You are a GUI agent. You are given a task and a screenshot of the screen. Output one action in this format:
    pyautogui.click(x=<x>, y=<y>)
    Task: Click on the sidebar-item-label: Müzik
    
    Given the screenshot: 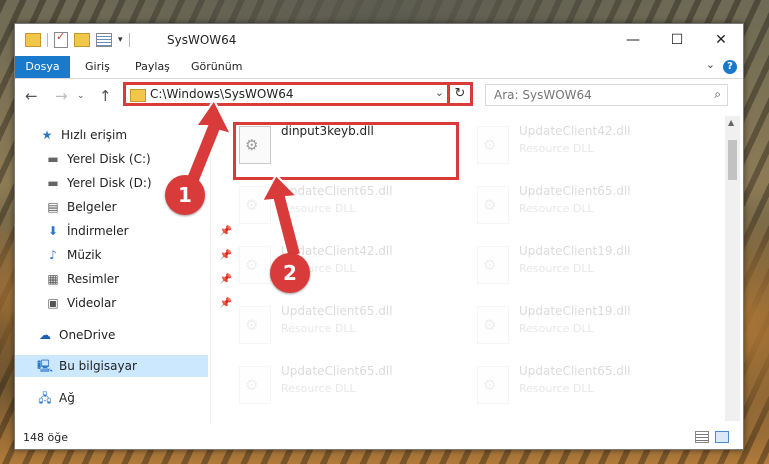 What is the action you would take?
    pyautogui.click(x=84, y=255)
    